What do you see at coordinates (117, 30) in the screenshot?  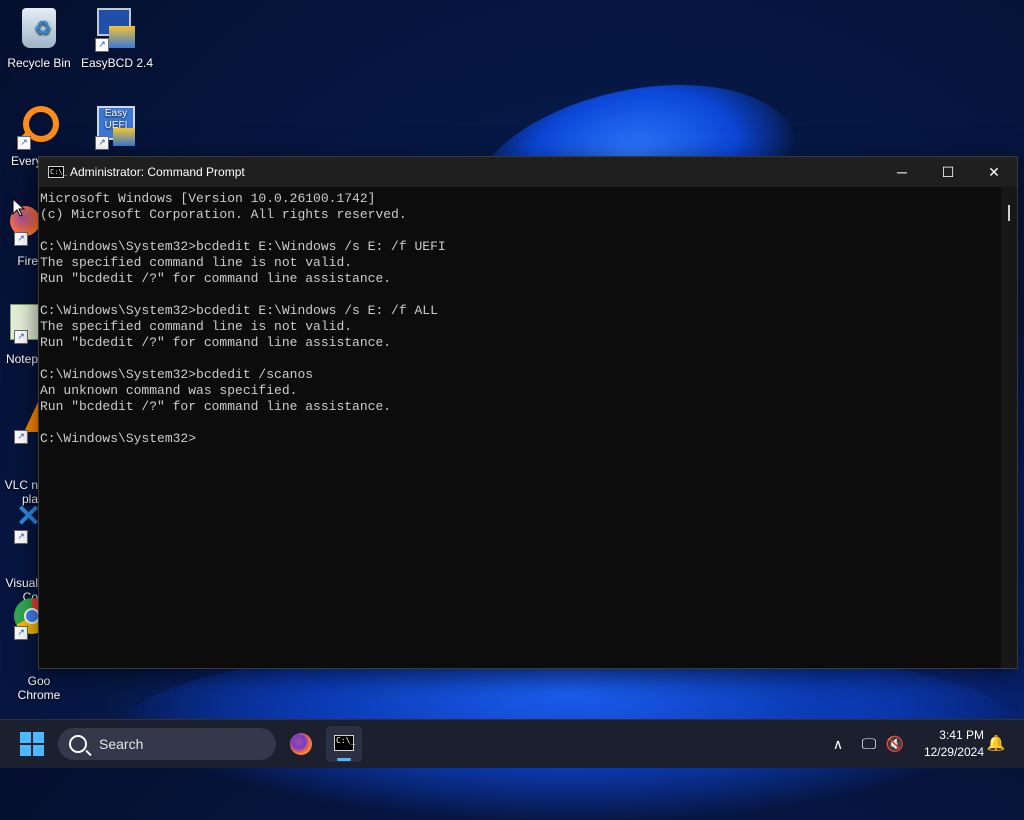 I see `easybcd-icon: ↗` at bounding box center [117, 30].